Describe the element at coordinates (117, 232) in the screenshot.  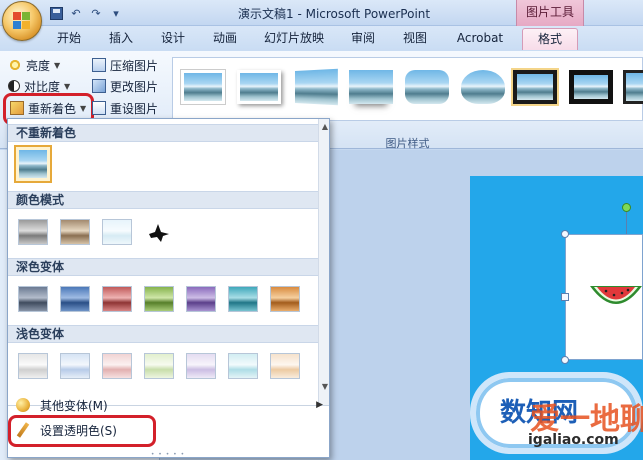
I see `swatch-washout` at that location.